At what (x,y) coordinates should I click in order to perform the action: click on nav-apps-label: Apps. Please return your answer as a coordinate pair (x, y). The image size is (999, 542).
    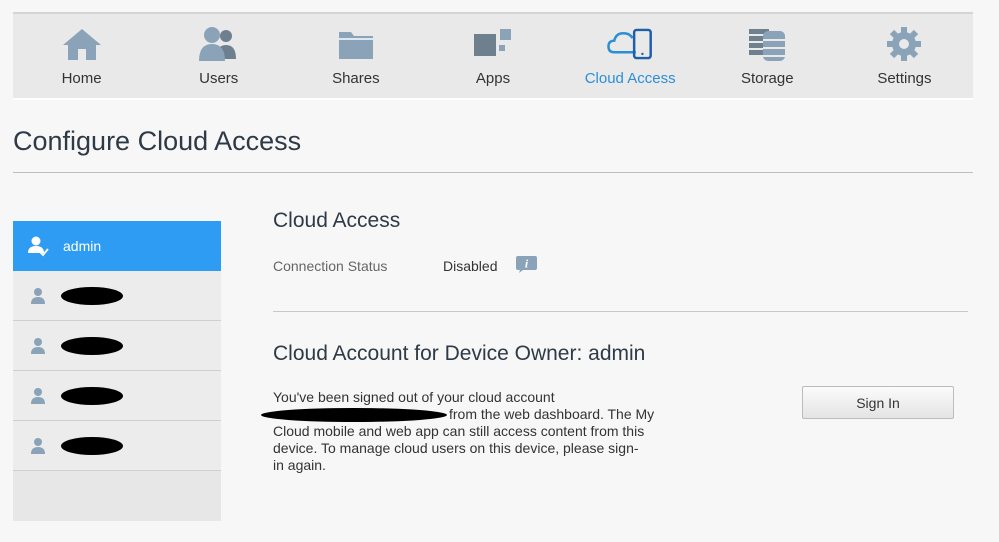
    Looking at the image, I should click on (493, 78).